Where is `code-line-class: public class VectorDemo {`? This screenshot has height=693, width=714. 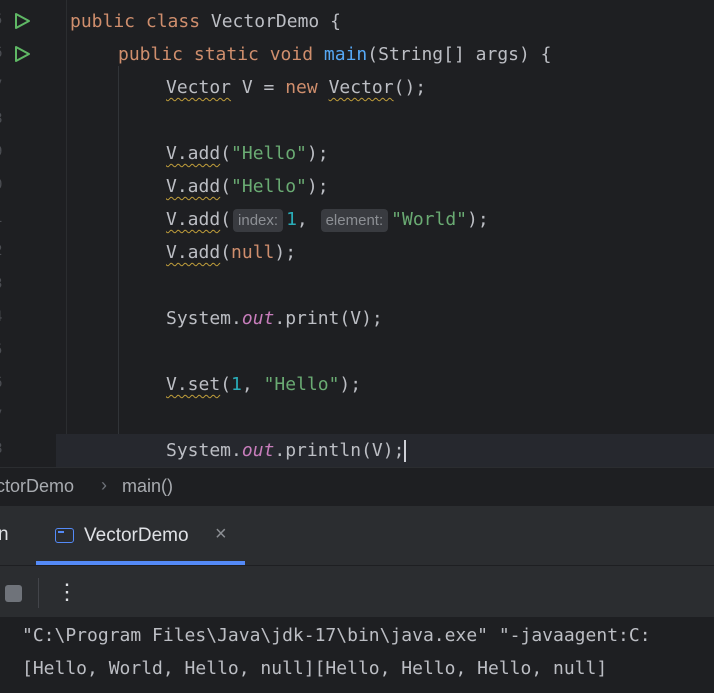 code-line-class: public class VectorDemo { is located at coordinates (205, 21).